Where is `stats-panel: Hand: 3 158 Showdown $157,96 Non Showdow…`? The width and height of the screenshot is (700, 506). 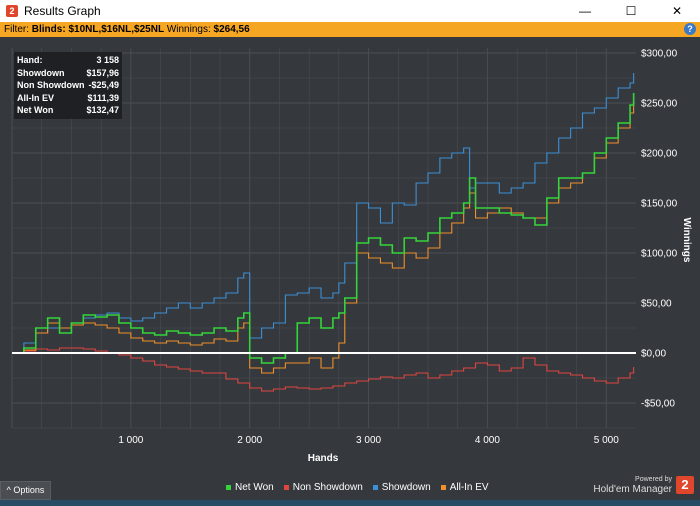 stats-panel: Hand: 3 158 Showdown $157,96 Non Showdow… is located at coordinates (68, 85).